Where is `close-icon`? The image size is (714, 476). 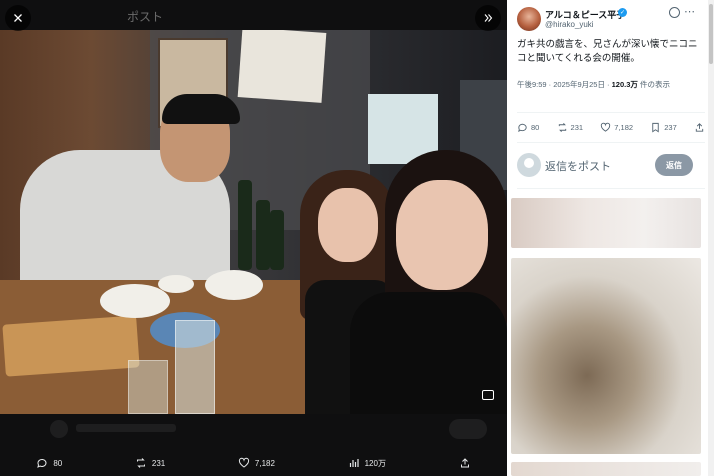 close-icon is located at coordinates (18, 18).